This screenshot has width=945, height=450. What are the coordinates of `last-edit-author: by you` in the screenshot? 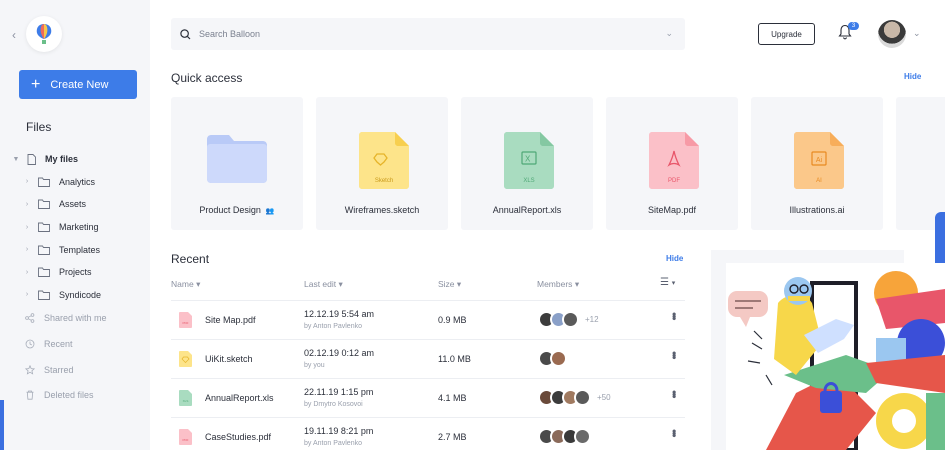 It's located at (314, 365).